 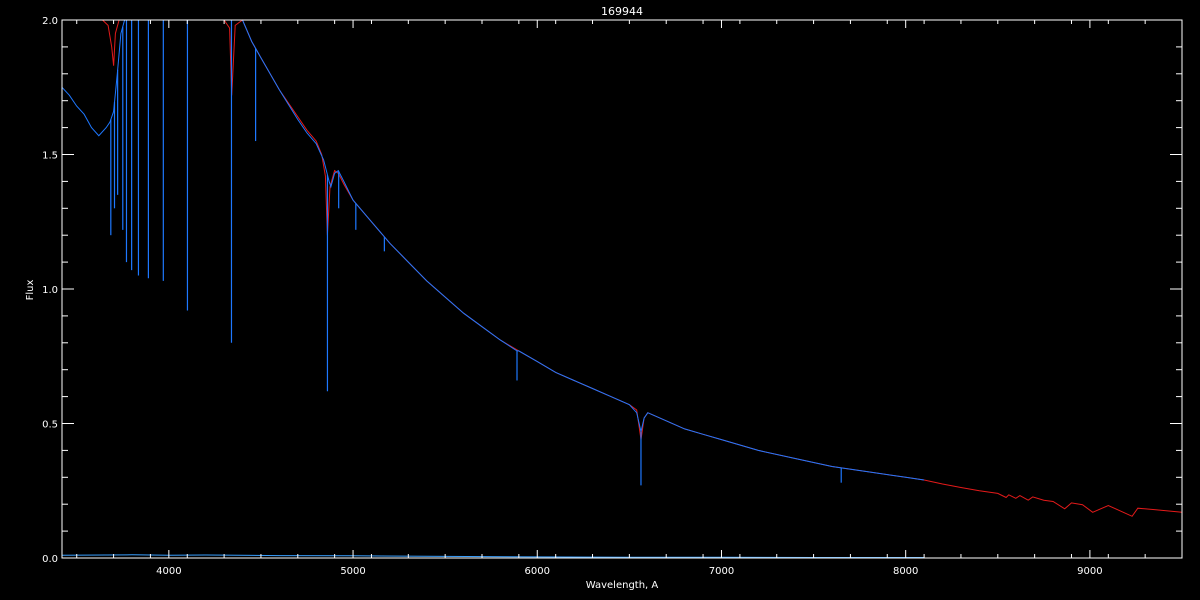 I want to click on x-tick-label: 6000, so click(x=537, y=571).